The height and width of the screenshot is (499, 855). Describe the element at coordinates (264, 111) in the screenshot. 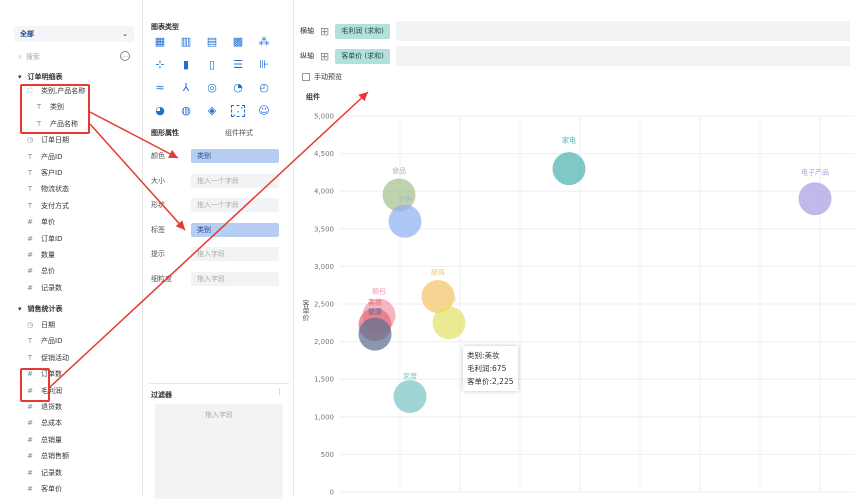

I see `chart-type-icon: ☺` at that location.